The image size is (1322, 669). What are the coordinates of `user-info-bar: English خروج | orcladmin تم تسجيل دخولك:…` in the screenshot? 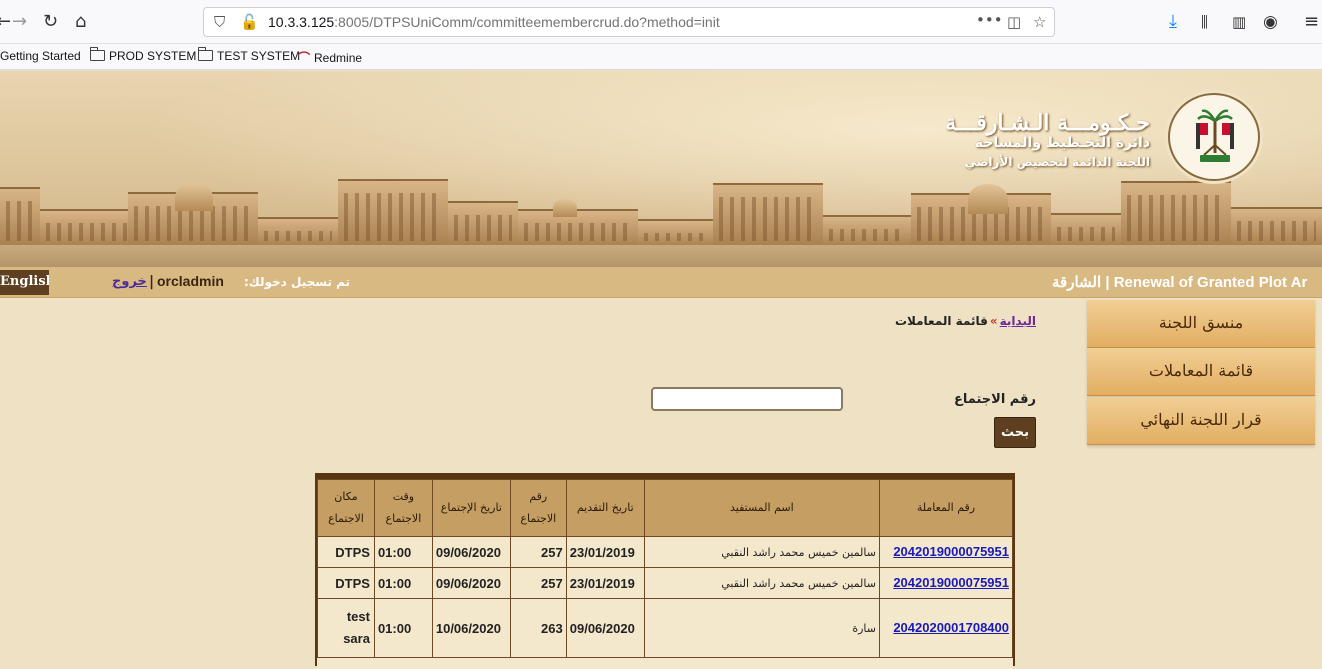 It's located at (661, 282).